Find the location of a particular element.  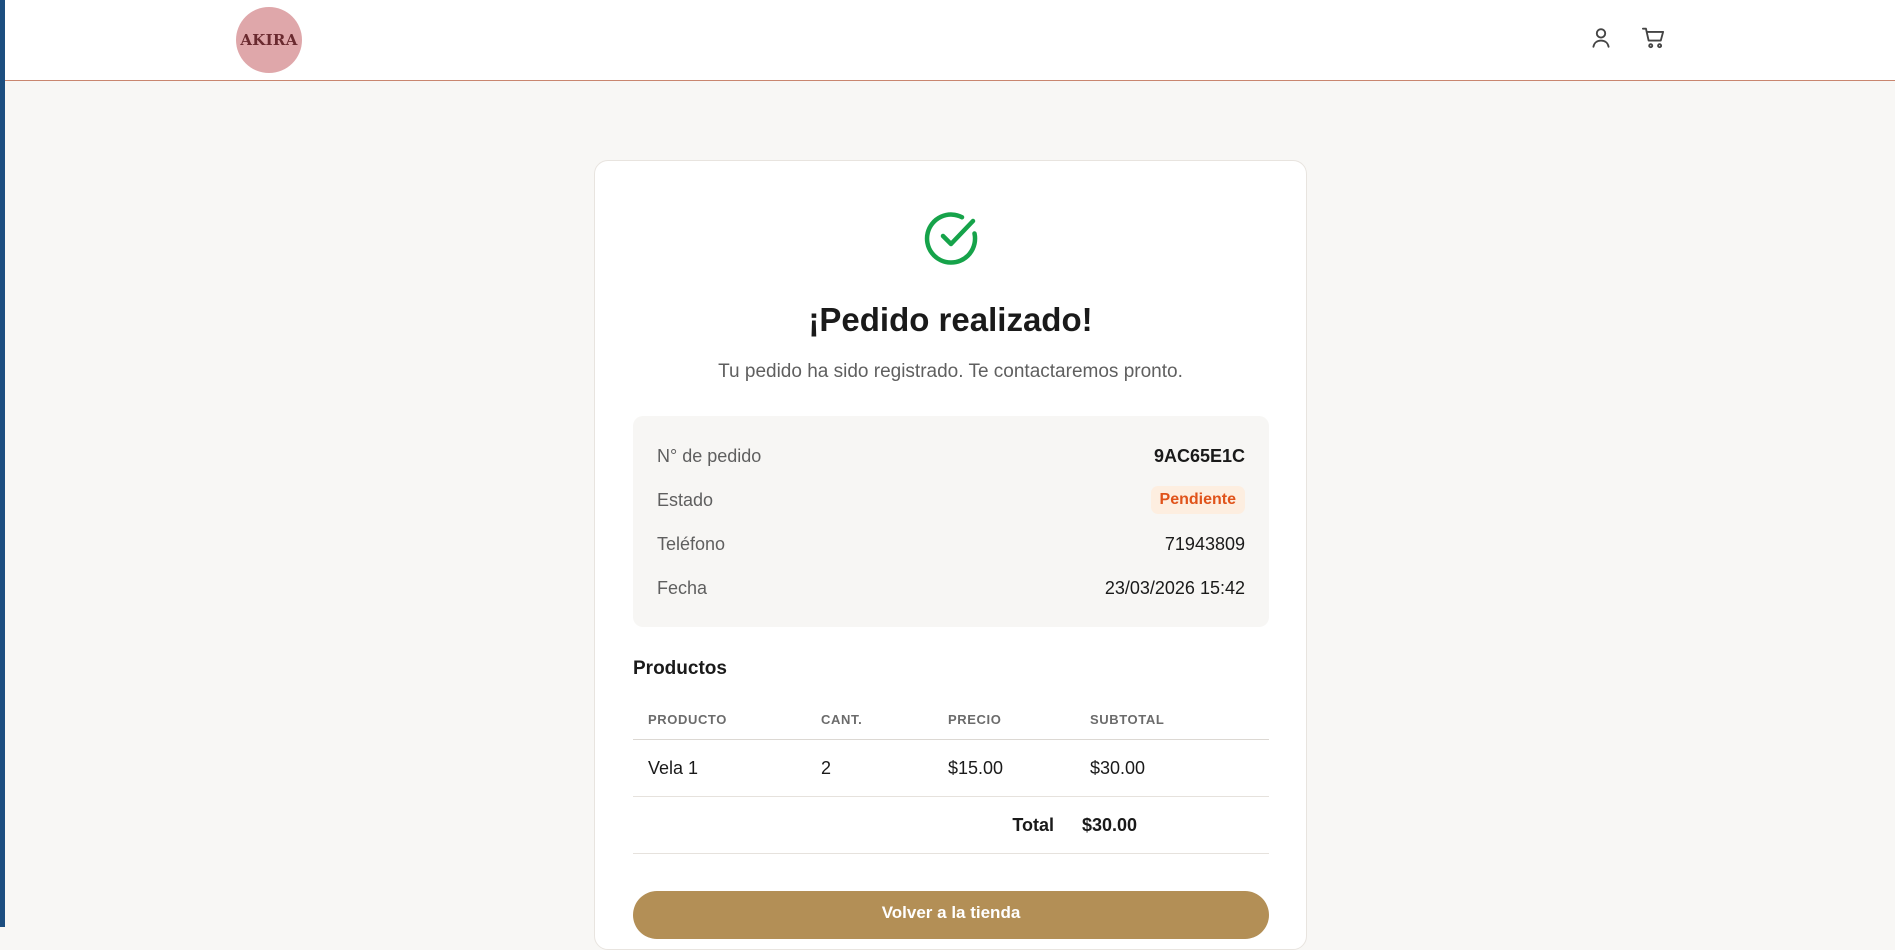

date-row: Fecha 23/03/2026 15:42 is located at coordinates (951, 588).